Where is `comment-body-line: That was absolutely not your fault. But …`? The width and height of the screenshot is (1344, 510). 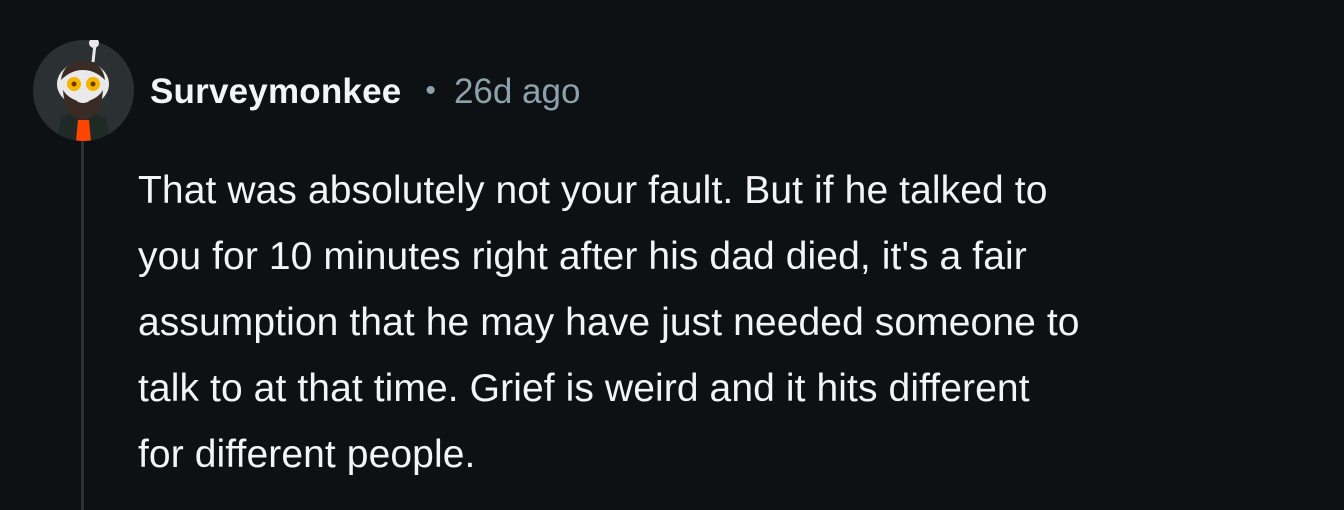
comment-body-line: That was absolutely not your fault. But … is located at coordinates (593, 190).